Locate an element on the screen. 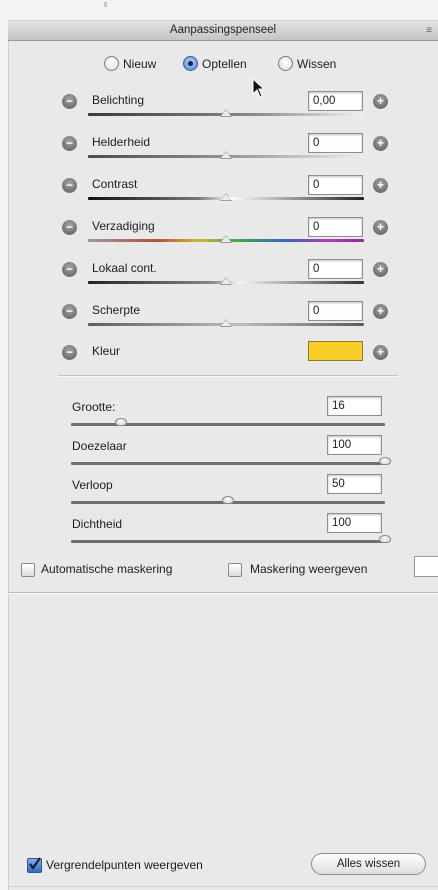  show-mask-checkbox is located at coordinates (235, 570).